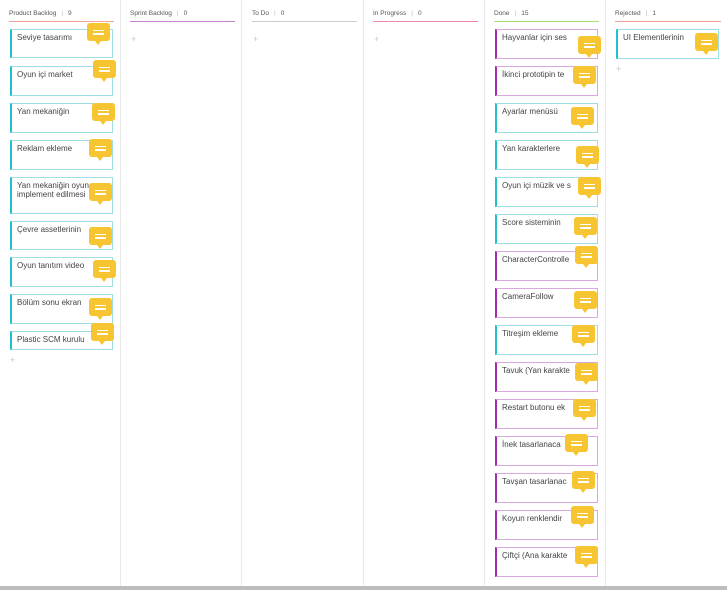 This screenshot has width=727, height=590. What do you see at coordinates (654, 13) in the screenshot?
I see `column-count: 1` at bounding box center [654, 13].